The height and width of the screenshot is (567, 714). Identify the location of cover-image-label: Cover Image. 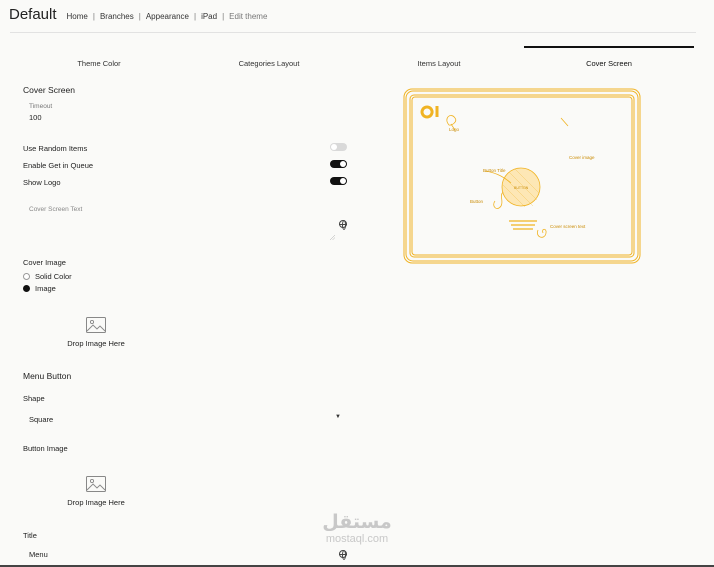
(44, 262).